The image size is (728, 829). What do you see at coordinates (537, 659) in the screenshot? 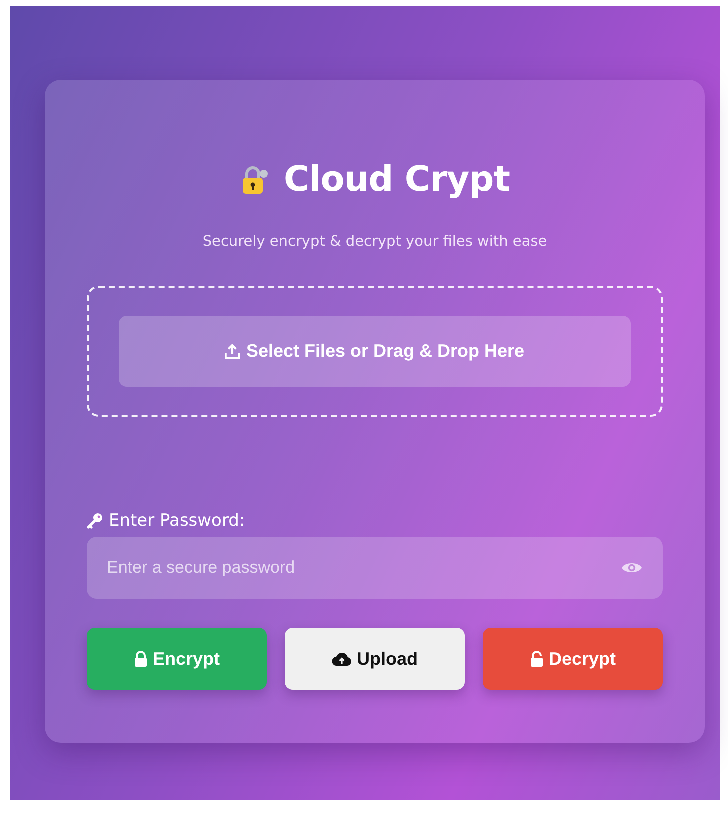
I see `unlocked-lock-icon` at bounding box center [537, 659].